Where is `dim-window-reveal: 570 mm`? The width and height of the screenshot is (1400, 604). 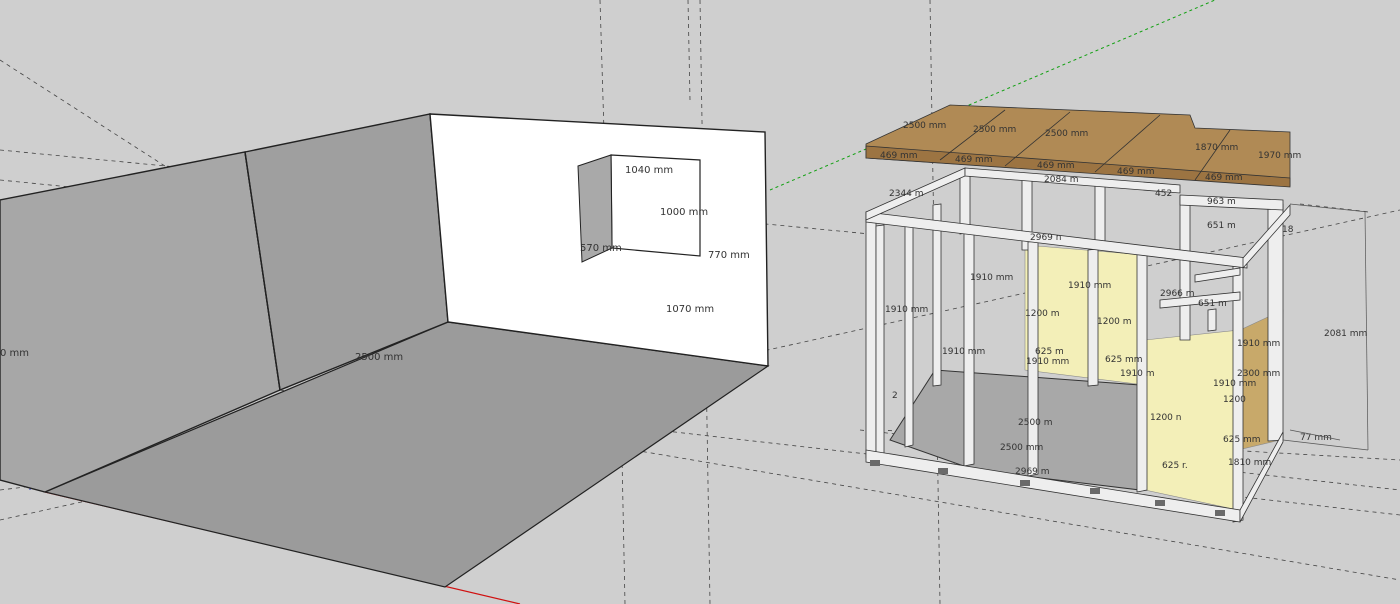 dim-window-reveal: 570 mm is located at coordinates (601, 248).